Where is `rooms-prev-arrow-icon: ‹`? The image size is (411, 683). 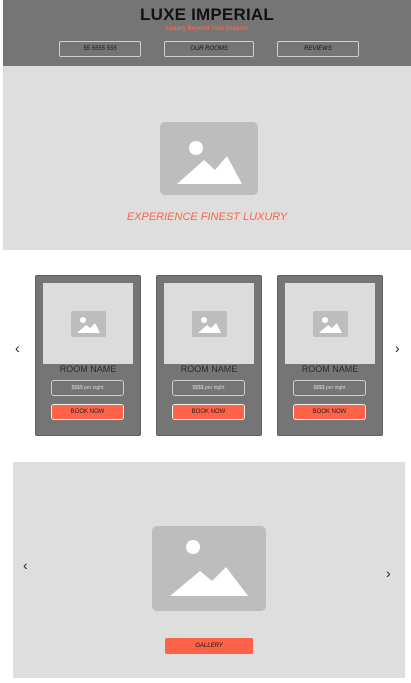 rooms-prev-arrow-icon: ‹ is located at coordinates (17, 348).